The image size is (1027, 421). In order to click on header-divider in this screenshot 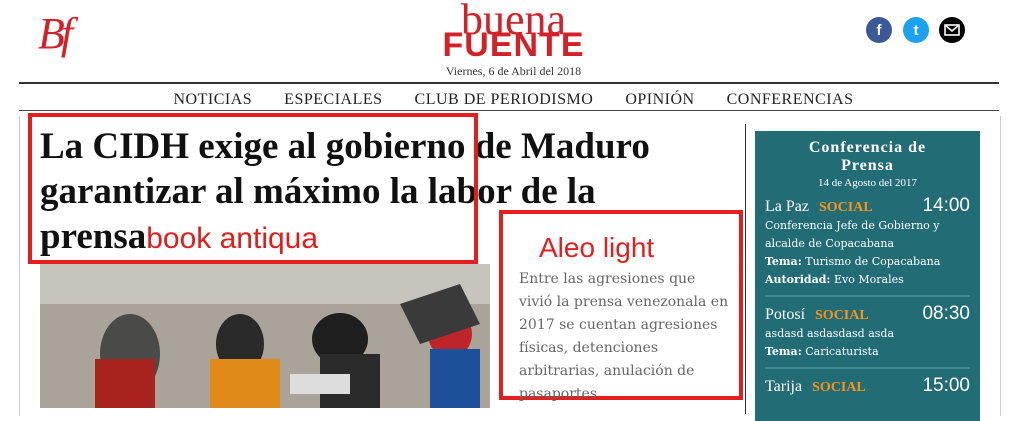, I will do `click(509, 83)`.